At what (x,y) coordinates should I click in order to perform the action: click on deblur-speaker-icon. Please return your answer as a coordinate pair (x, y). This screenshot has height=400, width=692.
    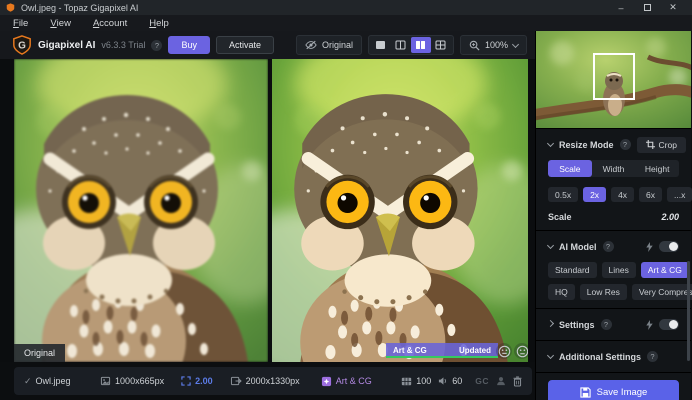
    Looking at the image, I should click on (443, 381).